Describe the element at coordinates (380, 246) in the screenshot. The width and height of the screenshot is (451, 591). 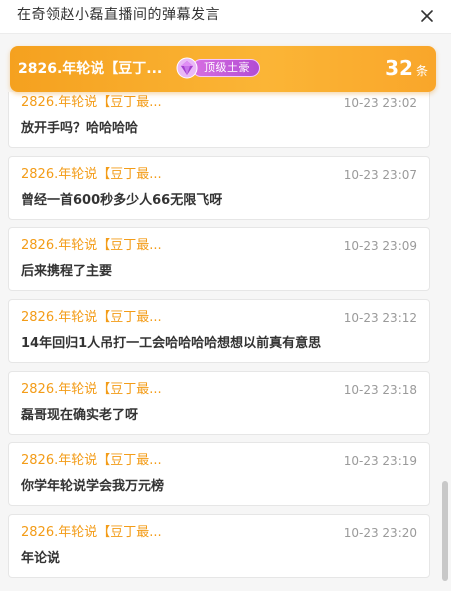
I see `message-time: 10-23 23:09` at that location.